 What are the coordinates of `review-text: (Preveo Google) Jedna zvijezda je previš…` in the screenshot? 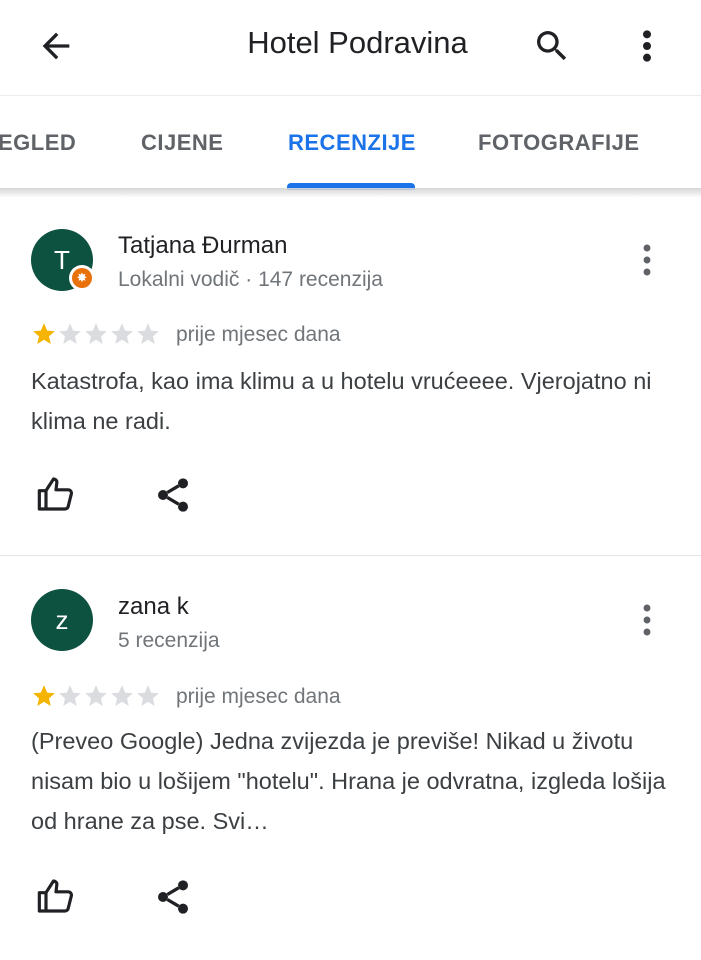 It's located at (348, 781).